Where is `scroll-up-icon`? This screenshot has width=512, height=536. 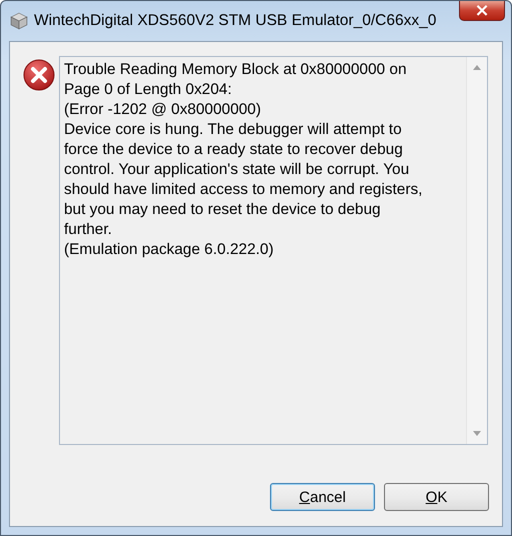
scroll-up-icon is located at coordinates (477, 67).